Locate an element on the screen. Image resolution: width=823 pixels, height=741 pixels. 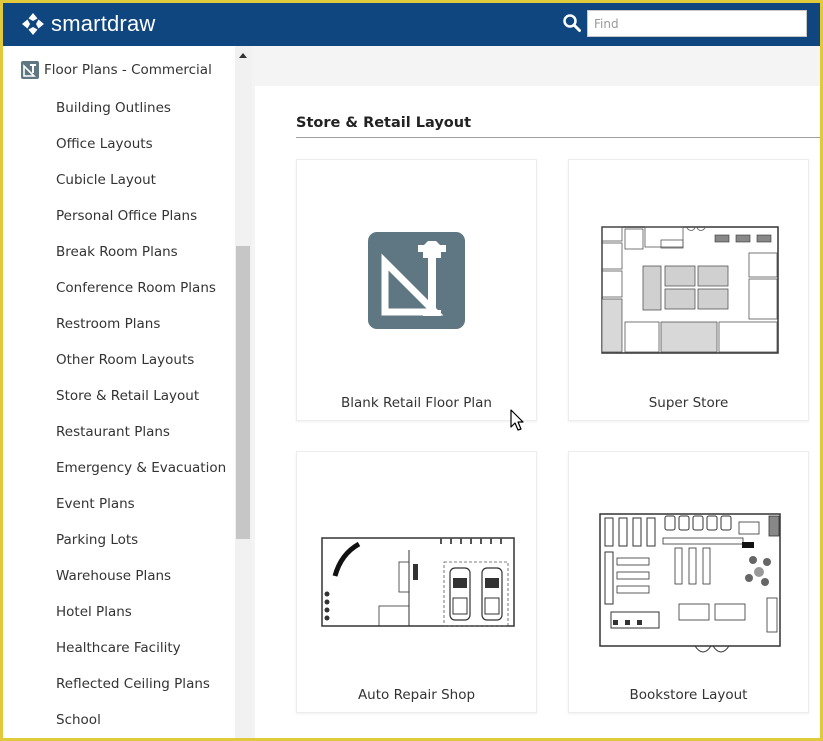
template-label: Bookstore Layout is located at coordinates (688, 695).